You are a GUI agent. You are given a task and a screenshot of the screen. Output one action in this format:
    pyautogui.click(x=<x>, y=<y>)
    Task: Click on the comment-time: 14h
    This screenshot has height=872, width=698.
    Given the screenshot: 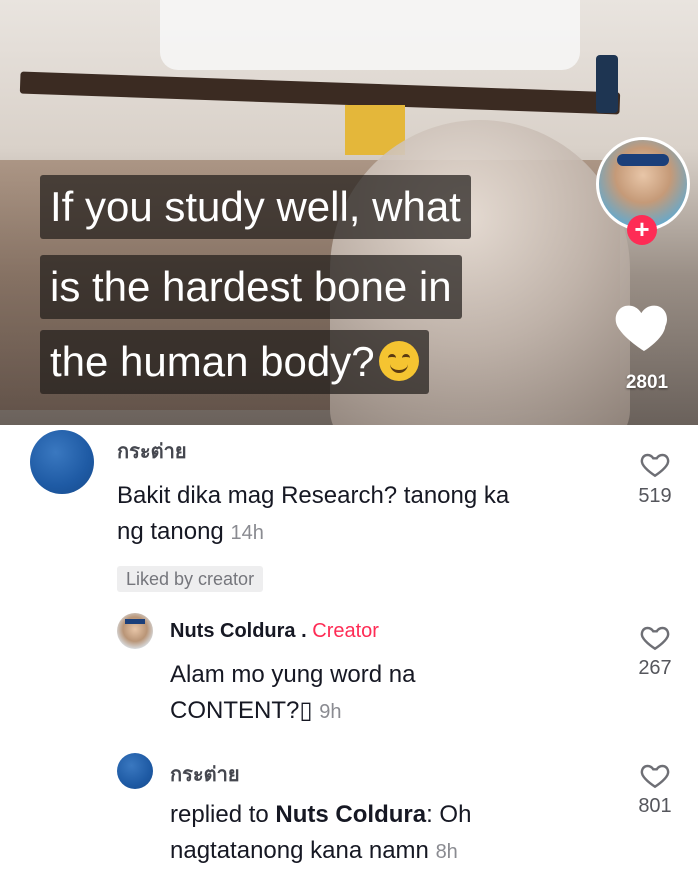 What is the action you would take?
    pyautogui.click(x=247, y=533)
    